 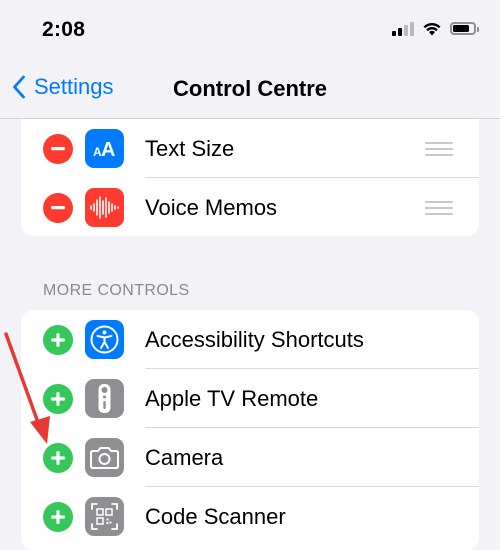 What do you see at coordinates (104, 207) in the screenshot?
I see `voice-memos-icon` at bounding box center [104, 207].